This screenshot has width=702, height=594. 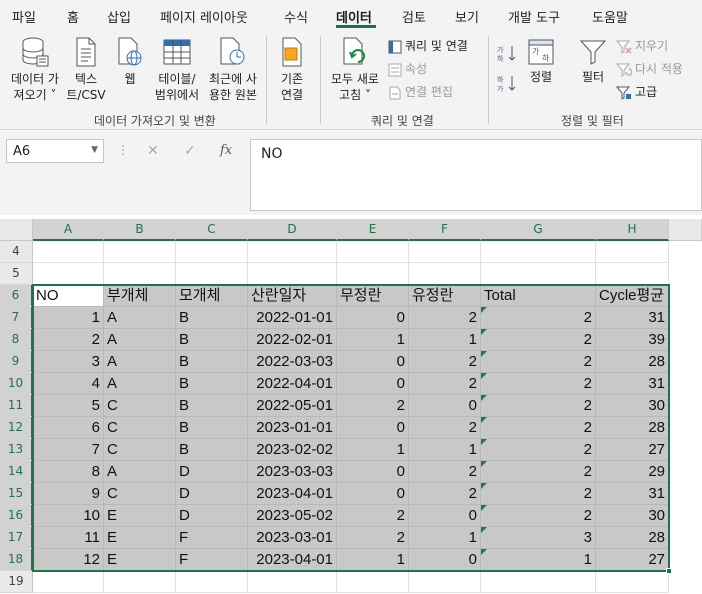 I want to click on cell-f14: 2, so click(x=445, y=472).